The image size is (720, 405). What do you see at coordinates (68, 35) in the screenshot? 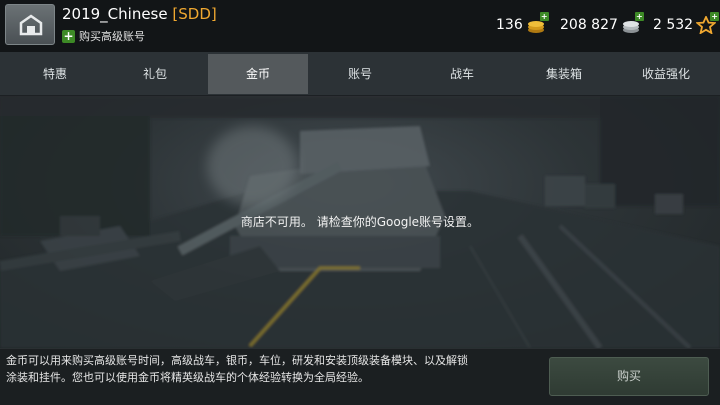
I see `plus-icon: +` at bounding box center [68, 35].